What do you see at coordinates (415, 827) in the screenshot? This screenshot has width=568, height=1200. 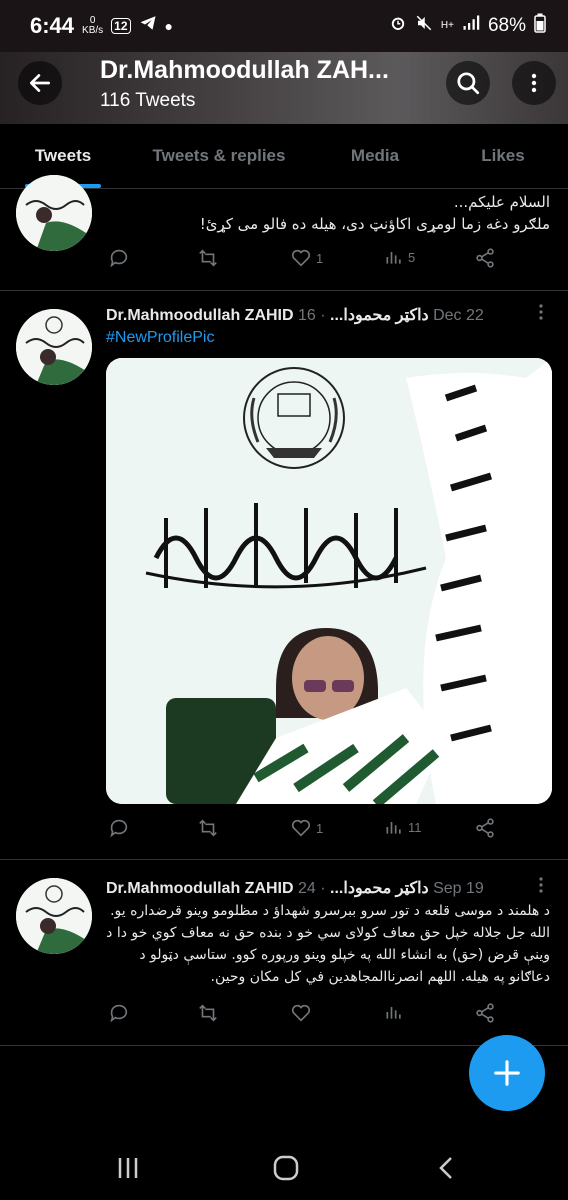 I see `view-count: 11` at bounding box center [415, 827].